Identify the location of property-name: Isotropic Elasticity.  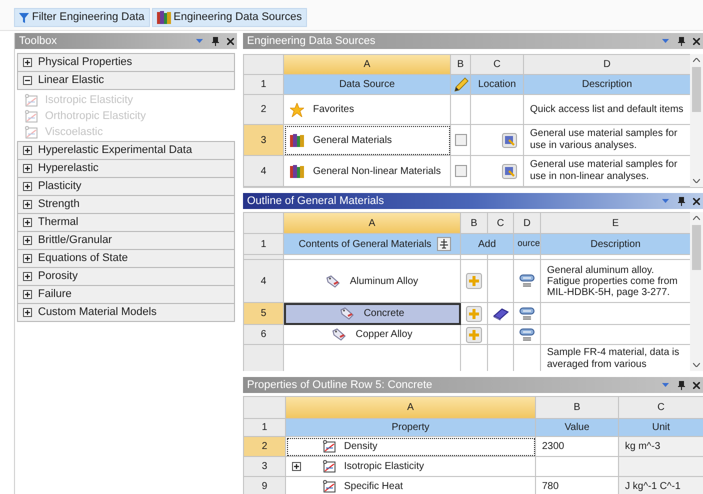
(384, 466).